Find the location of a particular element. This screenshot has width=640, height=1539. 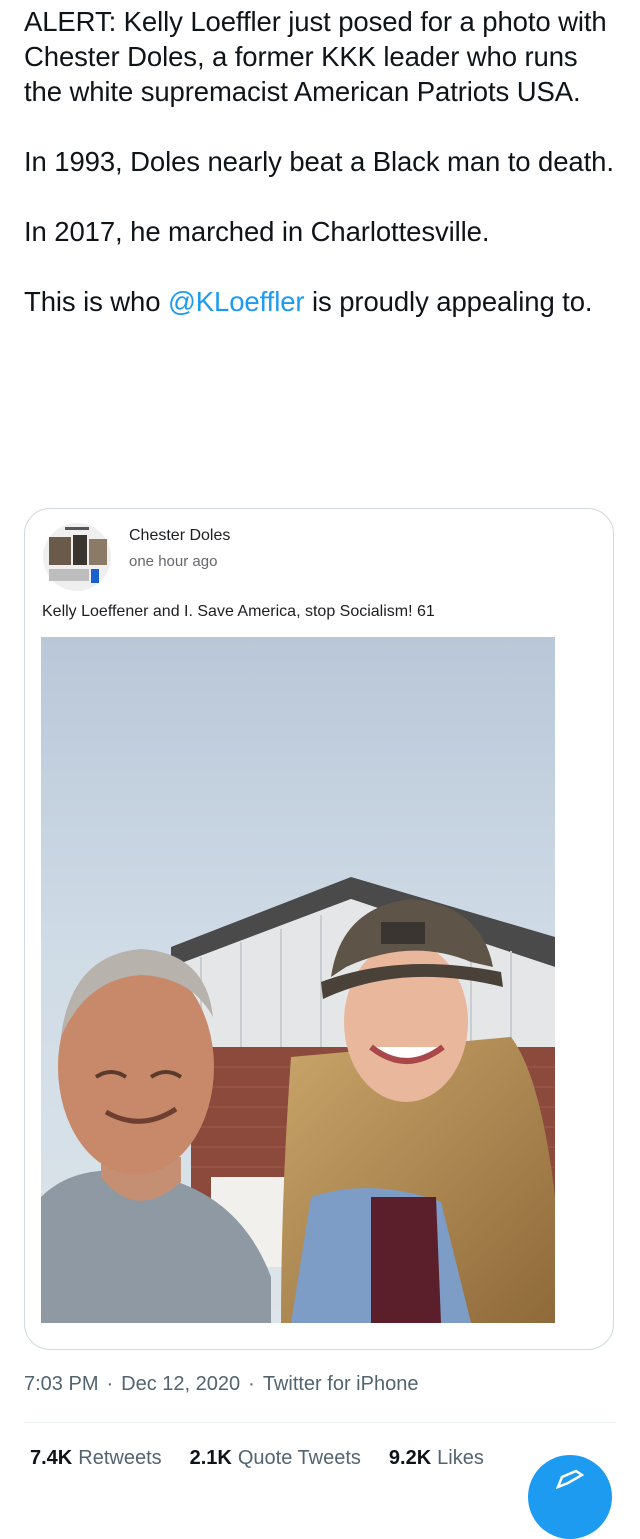

retweets-stat: 7.4K Retweets is located at coordinates (96, 1458).